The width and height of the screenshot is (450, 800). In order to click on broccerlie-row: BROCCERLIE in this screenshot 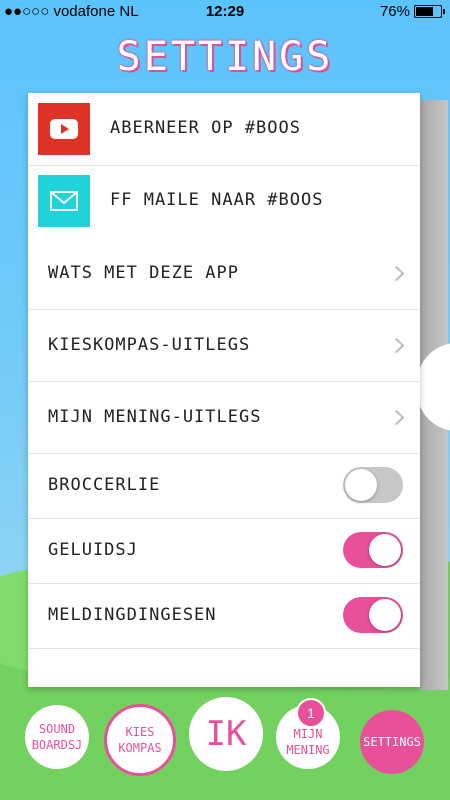, I will do `click(224, 486)`.